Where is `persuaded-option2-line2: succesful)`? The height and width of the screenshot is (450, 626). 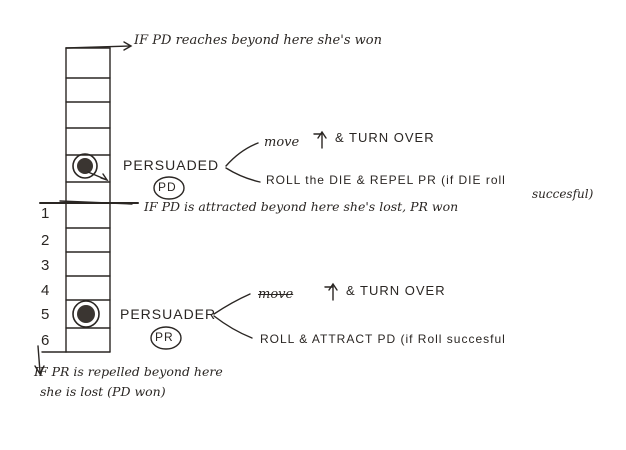 persuaded-option2-line2: succesful) is located at coordinates (563, 194).